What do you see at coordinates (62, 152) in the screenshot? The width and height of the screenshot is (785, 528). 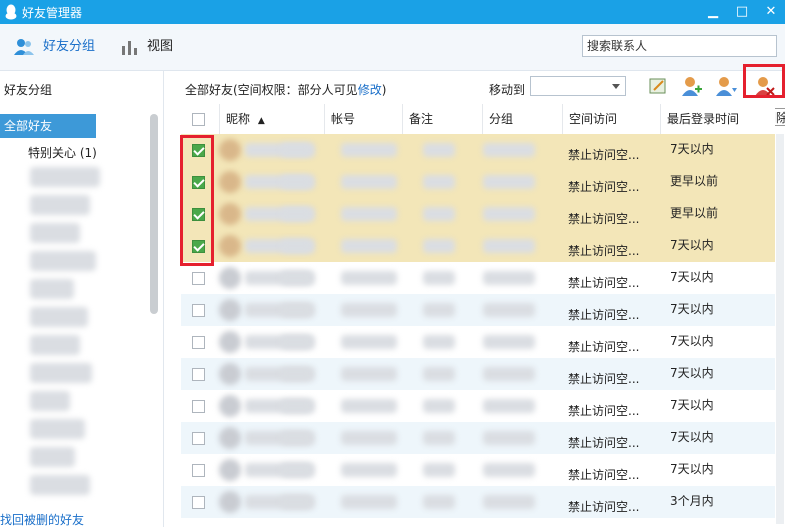 I see `sidebar-item-special-care: 特别关心 (1)` at bounding box center [62, 152].